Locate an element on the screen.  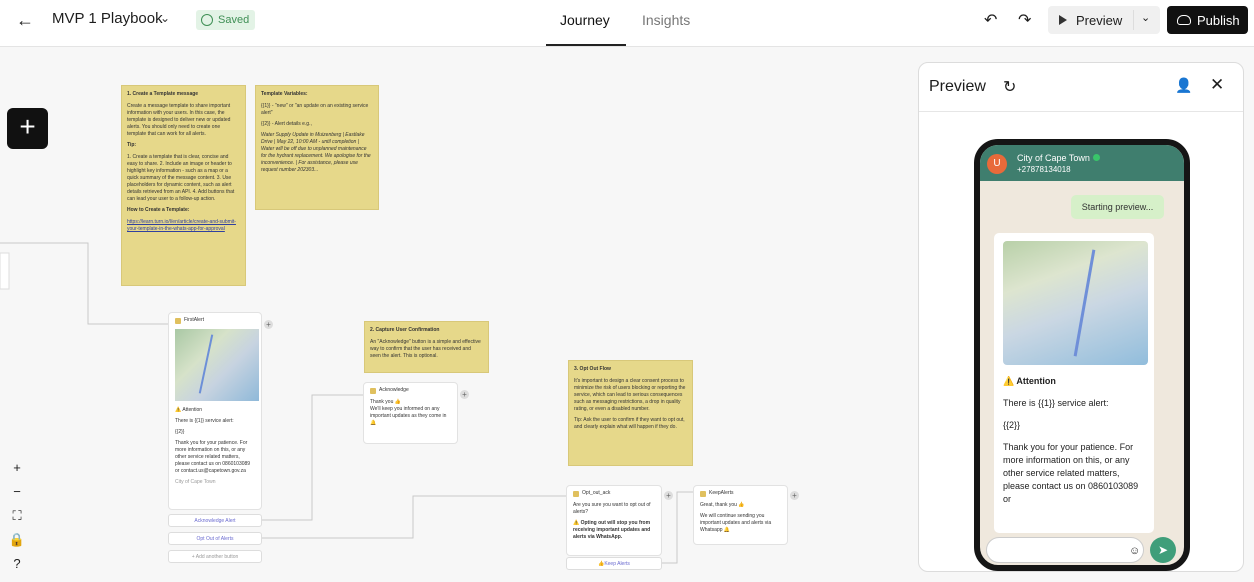
send-icon: ➤ is located at coordinates (1163, 550).